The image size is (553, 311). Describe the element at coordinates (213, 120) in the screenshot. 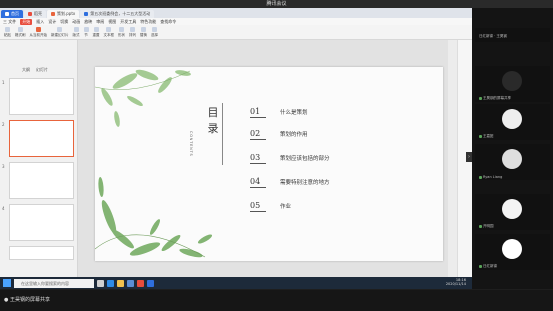

I see `slide-title: 目录` at that location.